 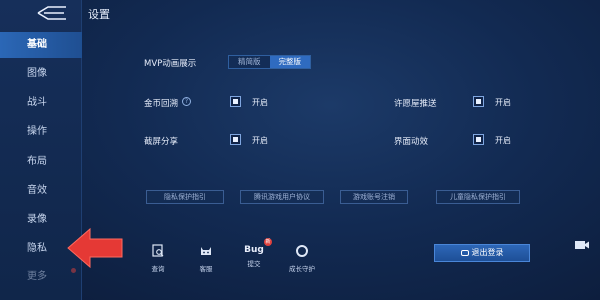 I want to click on logout-icon, so click(x=464, y=252).